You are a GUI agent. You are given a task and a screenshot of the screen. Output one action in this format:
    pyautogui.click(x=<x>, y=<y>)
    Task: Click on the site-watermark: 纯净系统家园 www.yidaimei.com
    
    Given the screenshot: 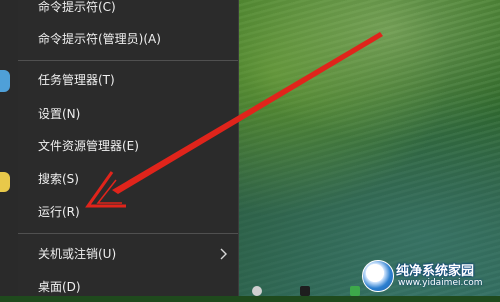 What is the action you would take?
    pyautogui.click(x=430, y=275)
    